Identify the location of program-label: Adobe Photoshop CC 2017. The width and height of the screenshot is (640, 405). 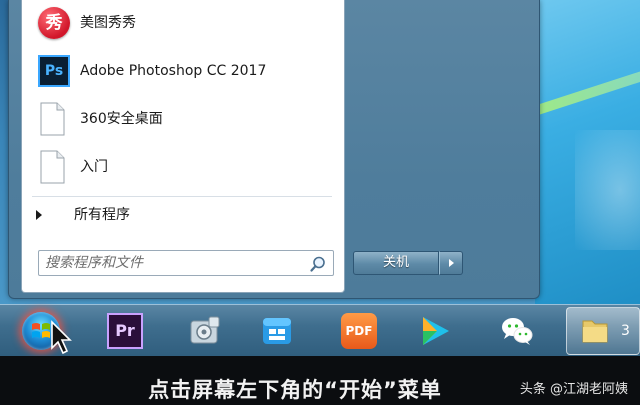
(173, 71).